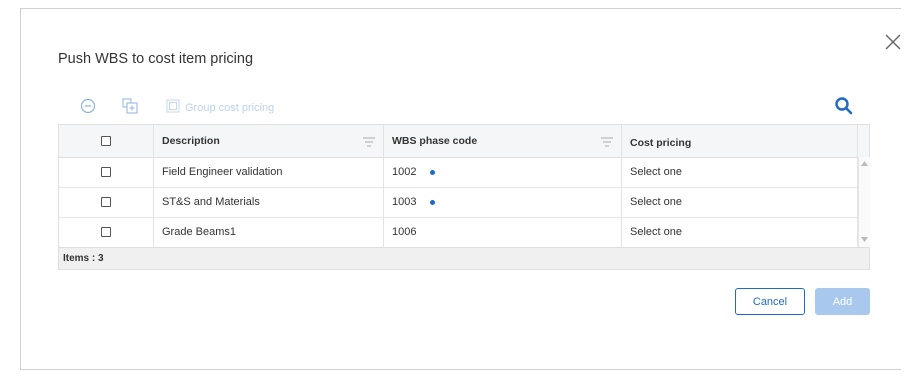 Image resolution: width=909 pixels, height=379 pixels. What do you see at coordinates (842, 301) in the screenshot?
I see `add-button: Add` at bounding box center [842, 301].